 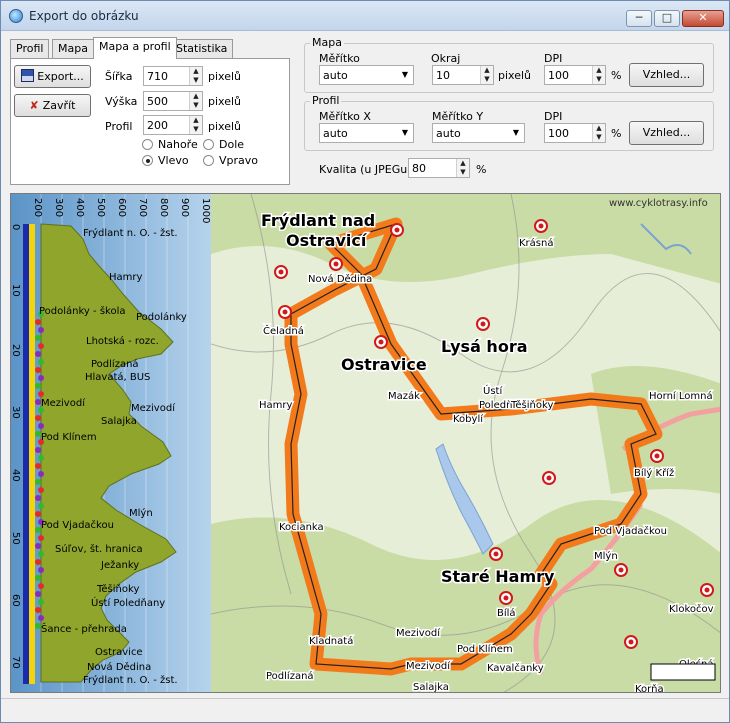 What do you see at coordinates (147, 144) in the screenshot?
I see `radio-top` at bounding box center [147, 144].